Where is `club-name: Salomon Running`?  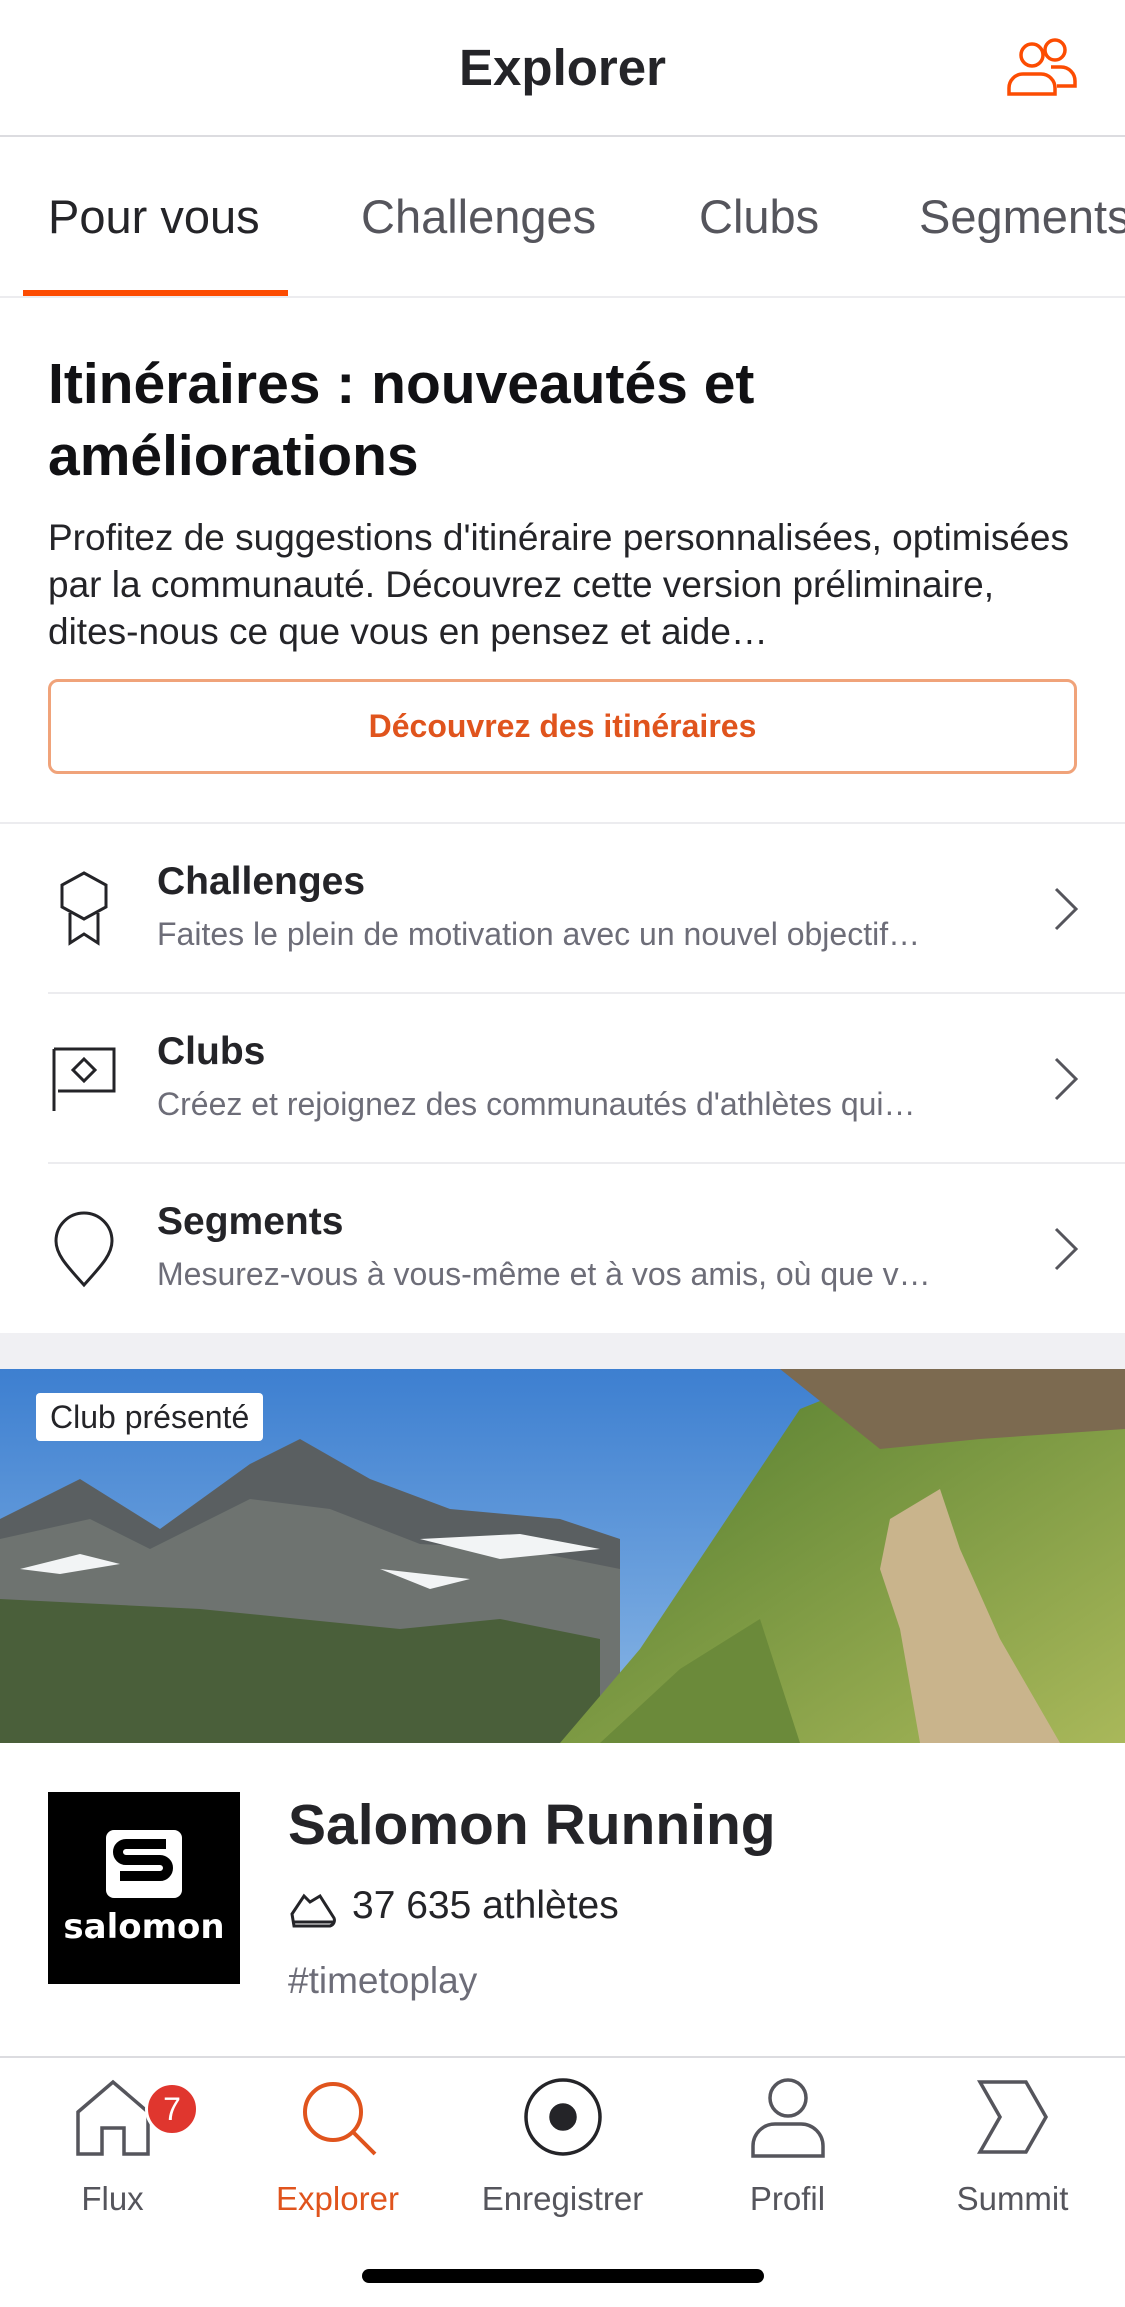 club-name: Salomon Running is located at coordinates (532, 1825).